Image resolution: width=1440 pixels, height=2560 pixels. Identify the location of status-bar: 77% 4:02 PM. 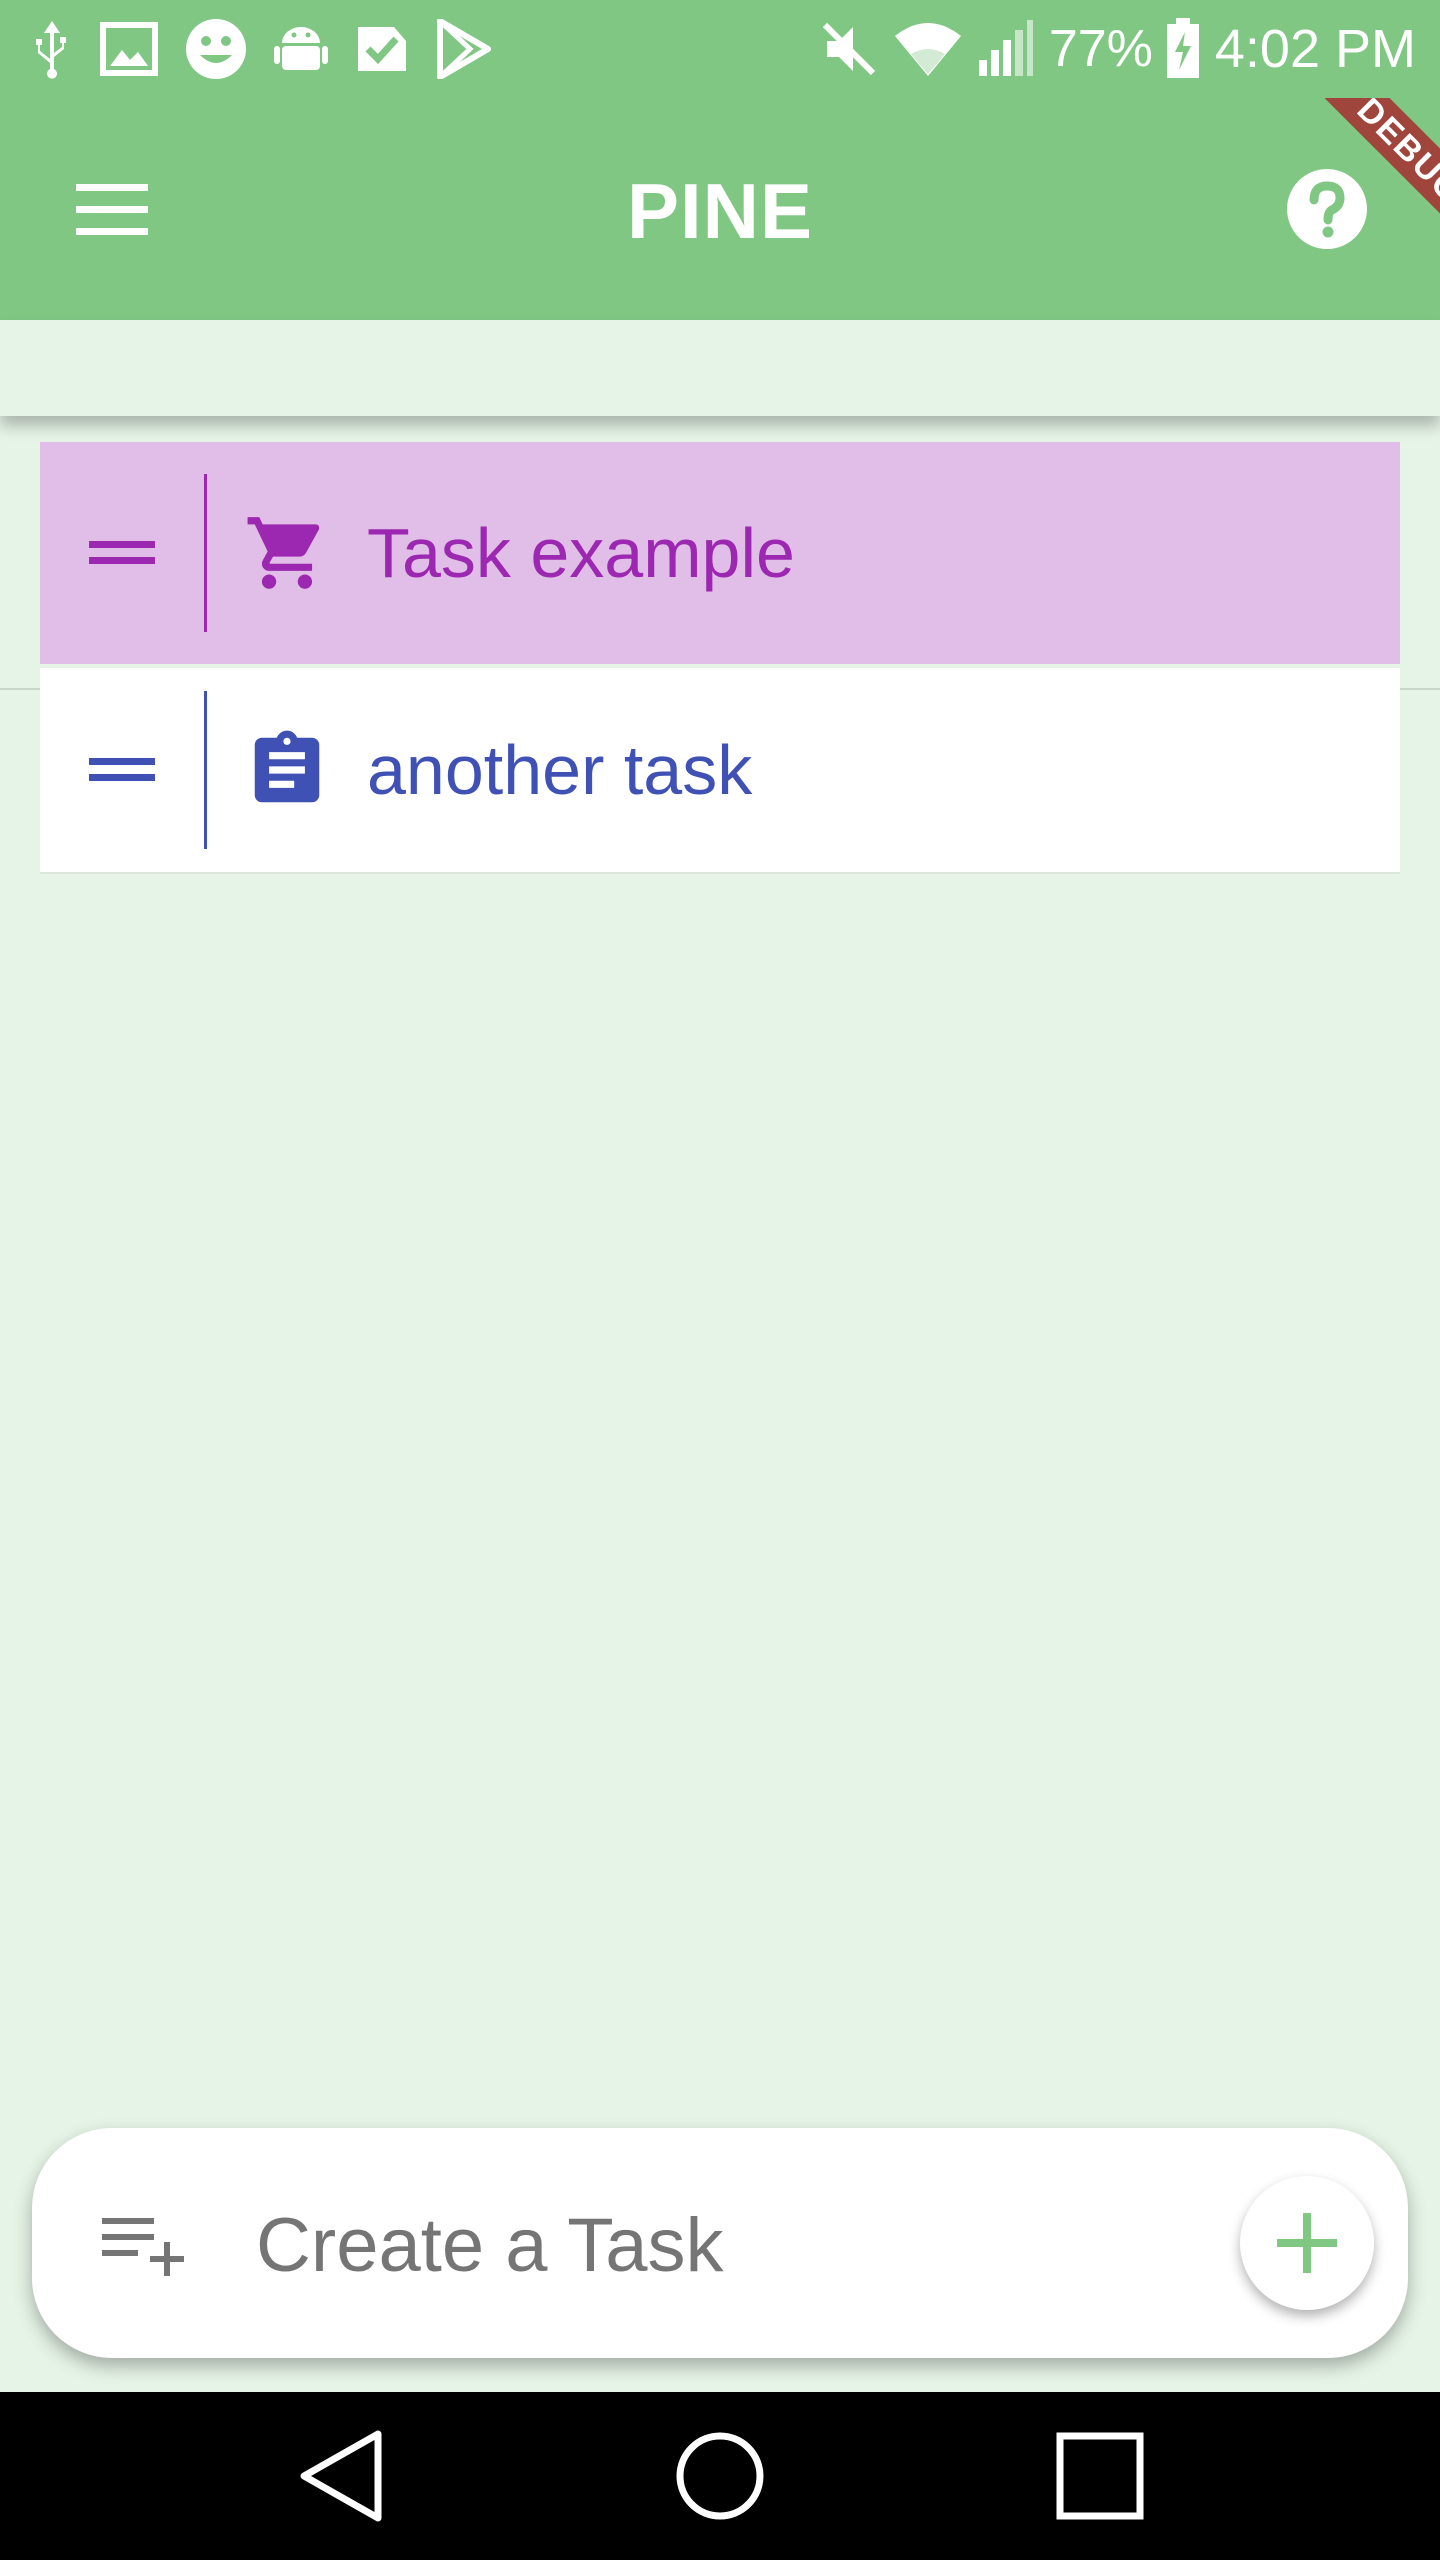
(720, 49).